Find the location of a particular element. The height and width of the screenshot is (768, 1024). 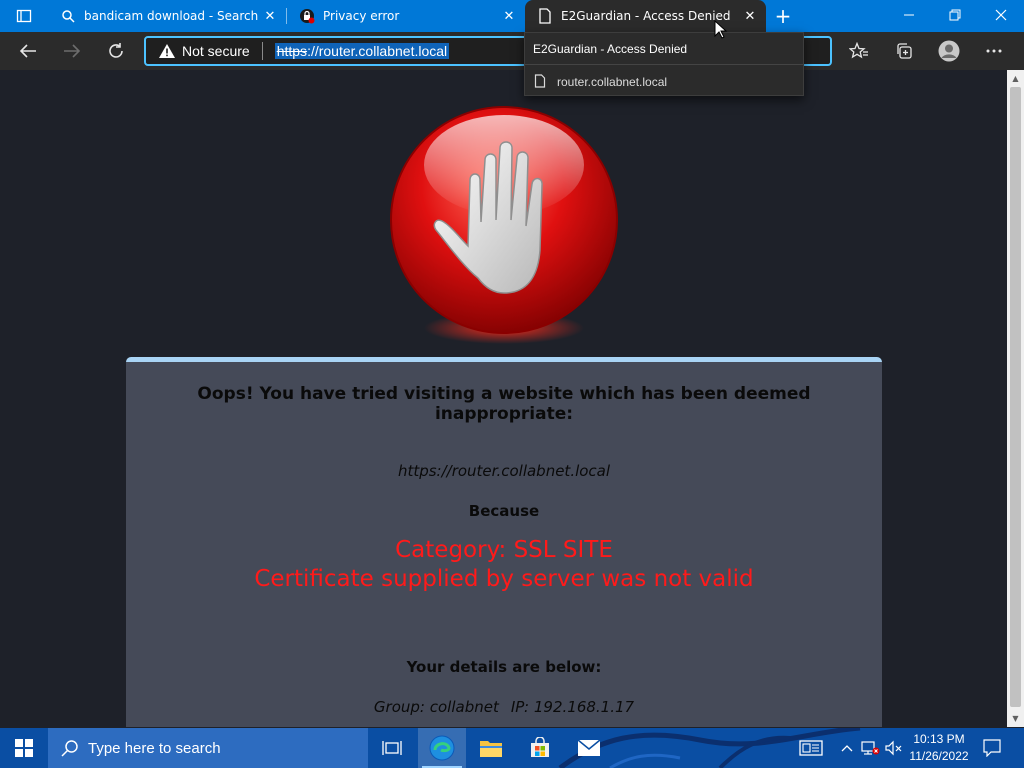

details-heading: Your details are below: is located at coordinates (504, 667).